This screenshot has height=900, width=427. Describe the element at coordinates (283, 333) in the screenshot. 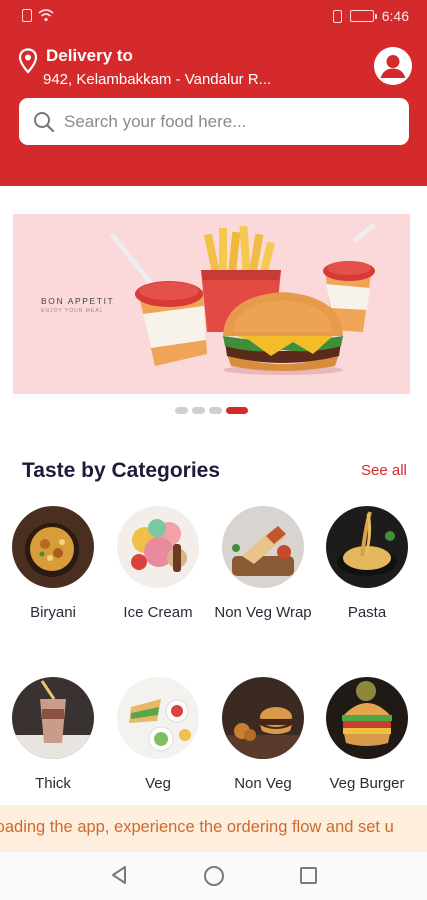

I see `burger-illustration` at that location.